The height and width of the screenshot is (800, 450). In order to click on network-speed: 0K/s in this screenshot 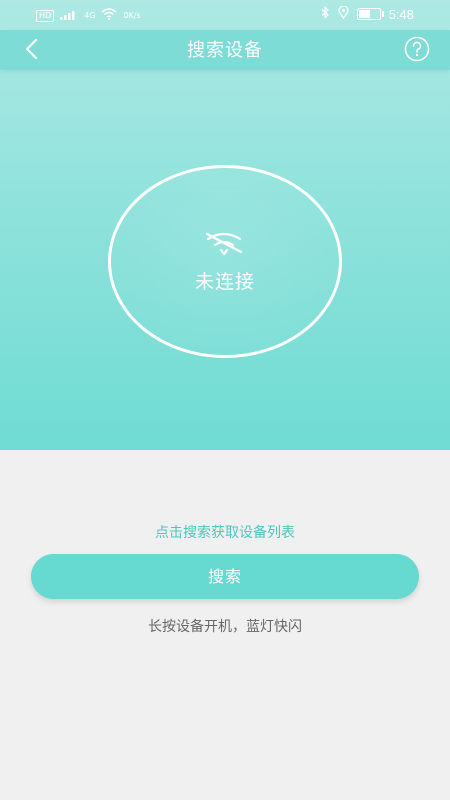, I will do `click(132, 15)`.